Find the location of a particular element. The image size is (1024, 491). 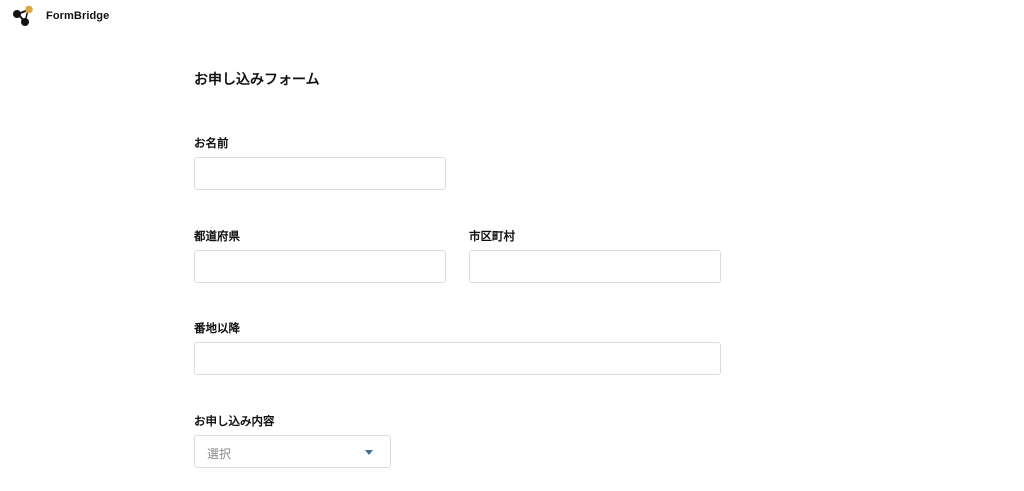

city-input is located at coordinates (595, 266).